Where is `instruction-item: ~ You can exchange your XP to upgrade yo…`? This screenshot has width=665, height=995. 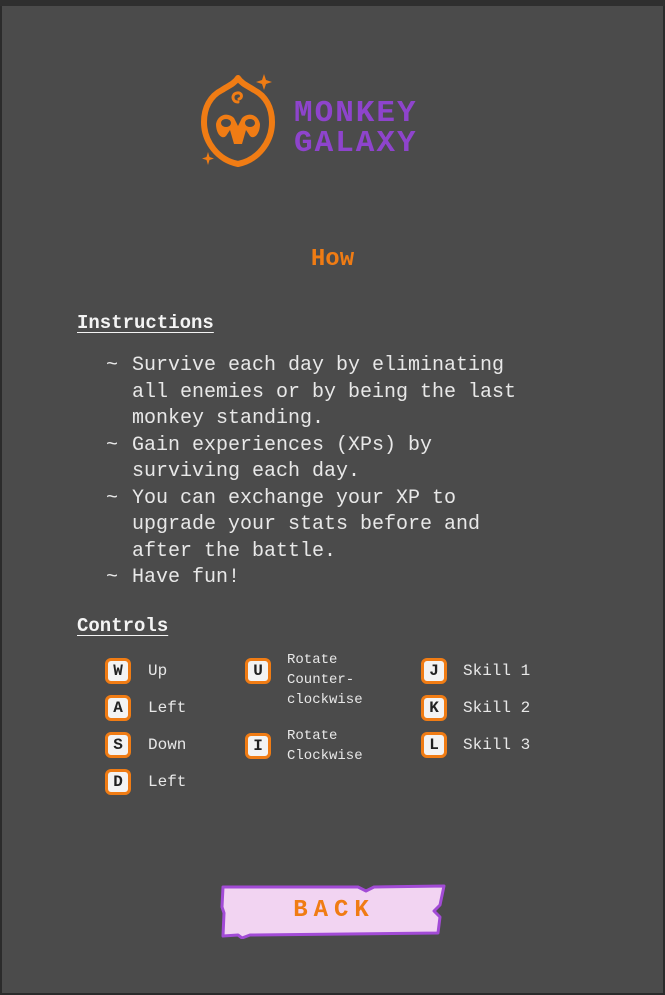
instruction-item: ~ You can exchange your XP to upgrade yo… is located at coordinates (341, 526).